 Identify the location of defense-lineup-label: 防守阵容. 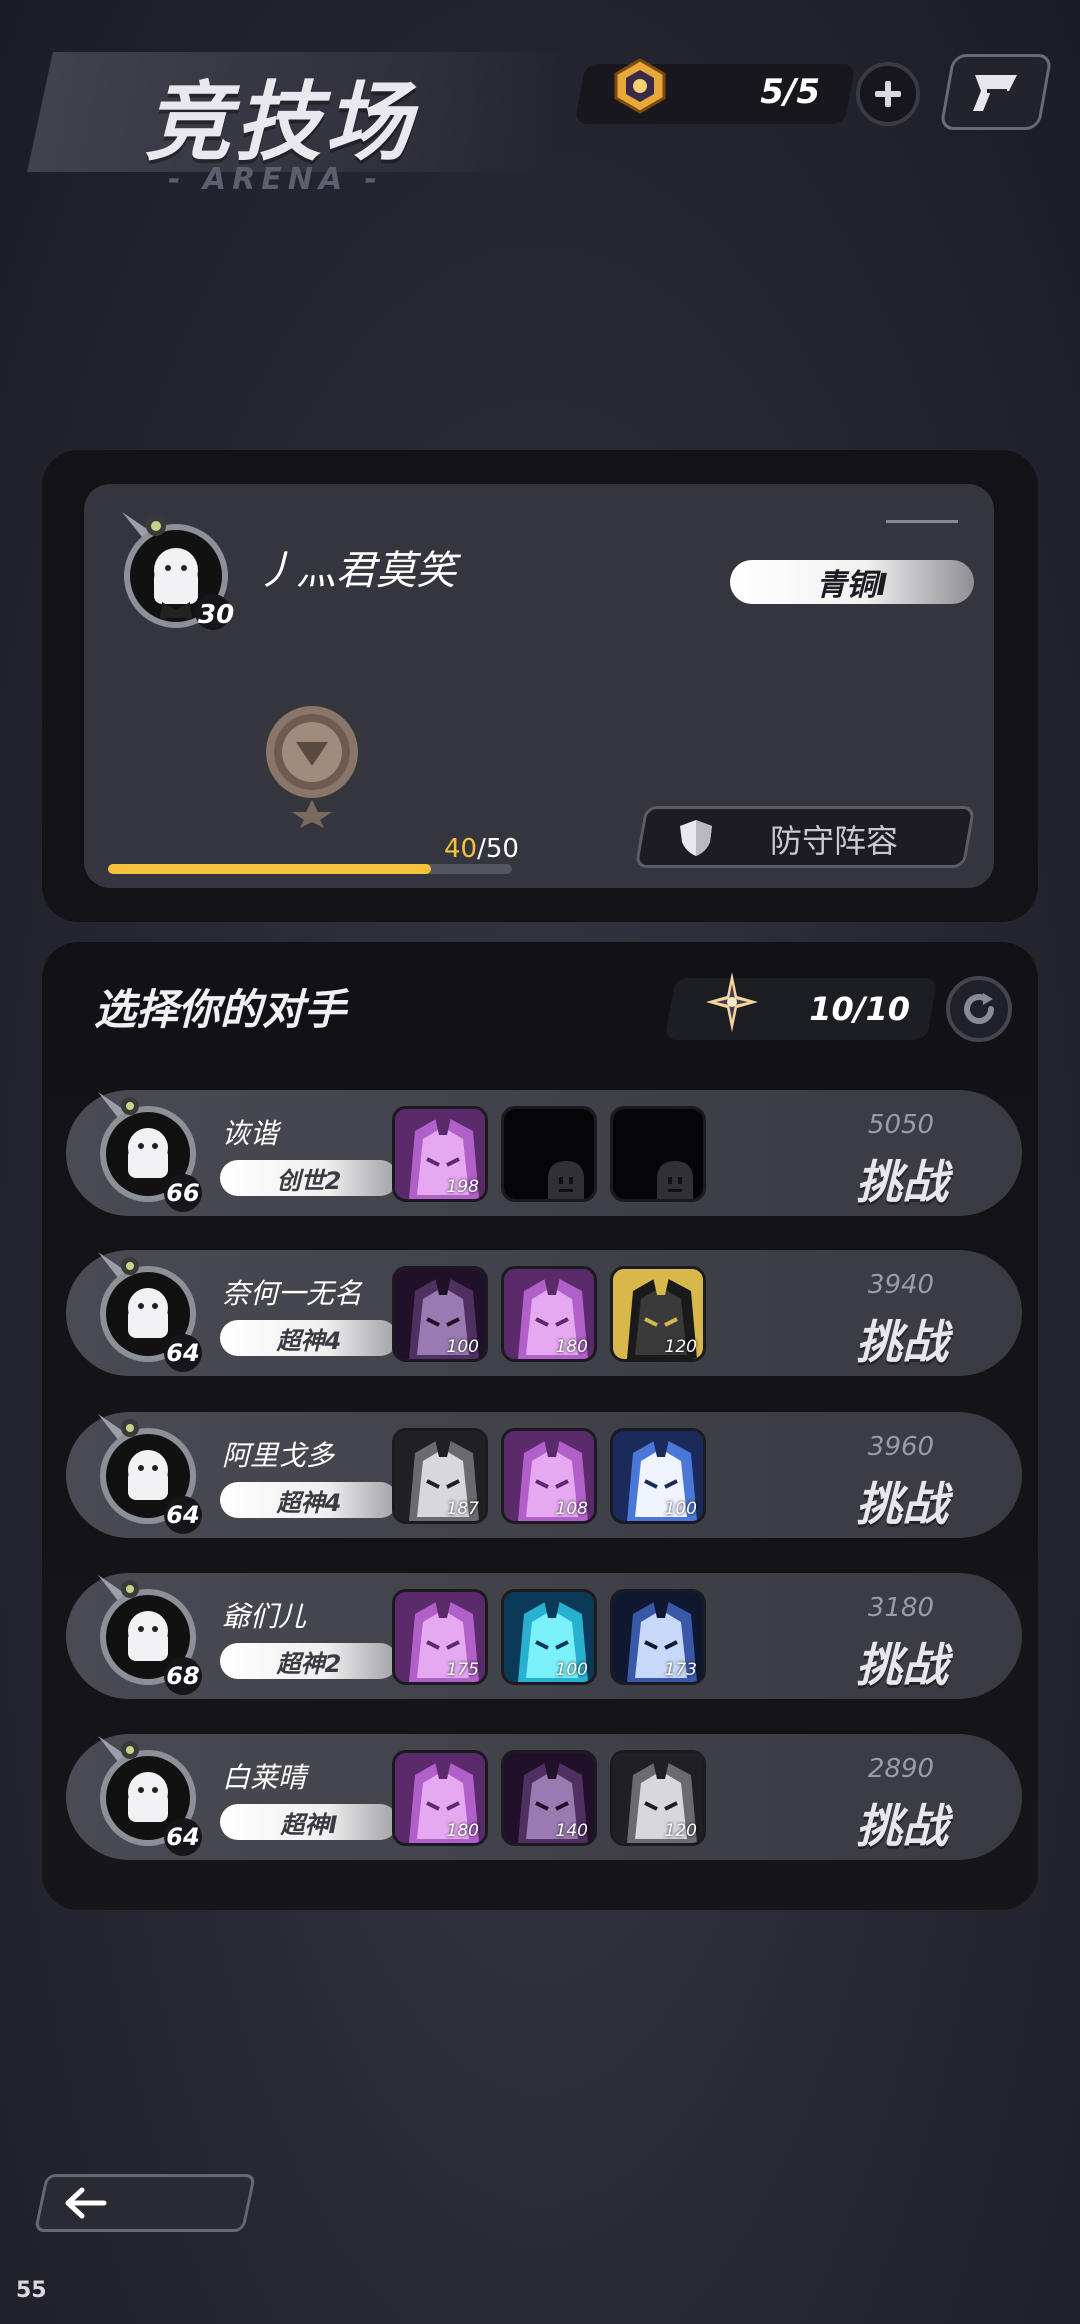
(834, 841).